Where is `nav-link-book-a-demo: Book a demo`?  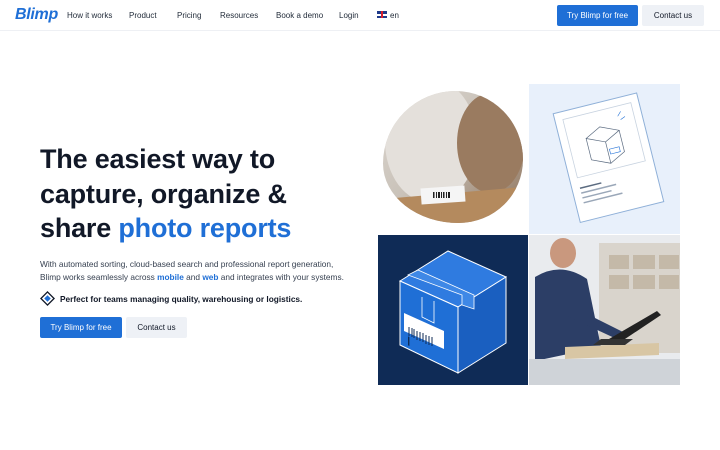 nav-link-book-a-demo: Book a demo is located at coordinates (299, 15).